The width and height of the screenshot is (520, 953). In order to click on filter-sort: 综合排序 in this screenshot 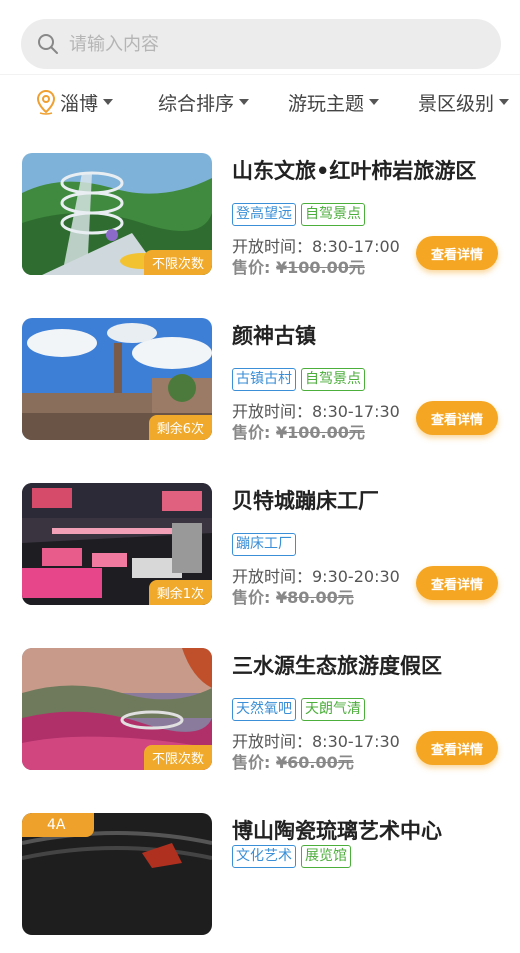, I will do `click(204, 102)`.